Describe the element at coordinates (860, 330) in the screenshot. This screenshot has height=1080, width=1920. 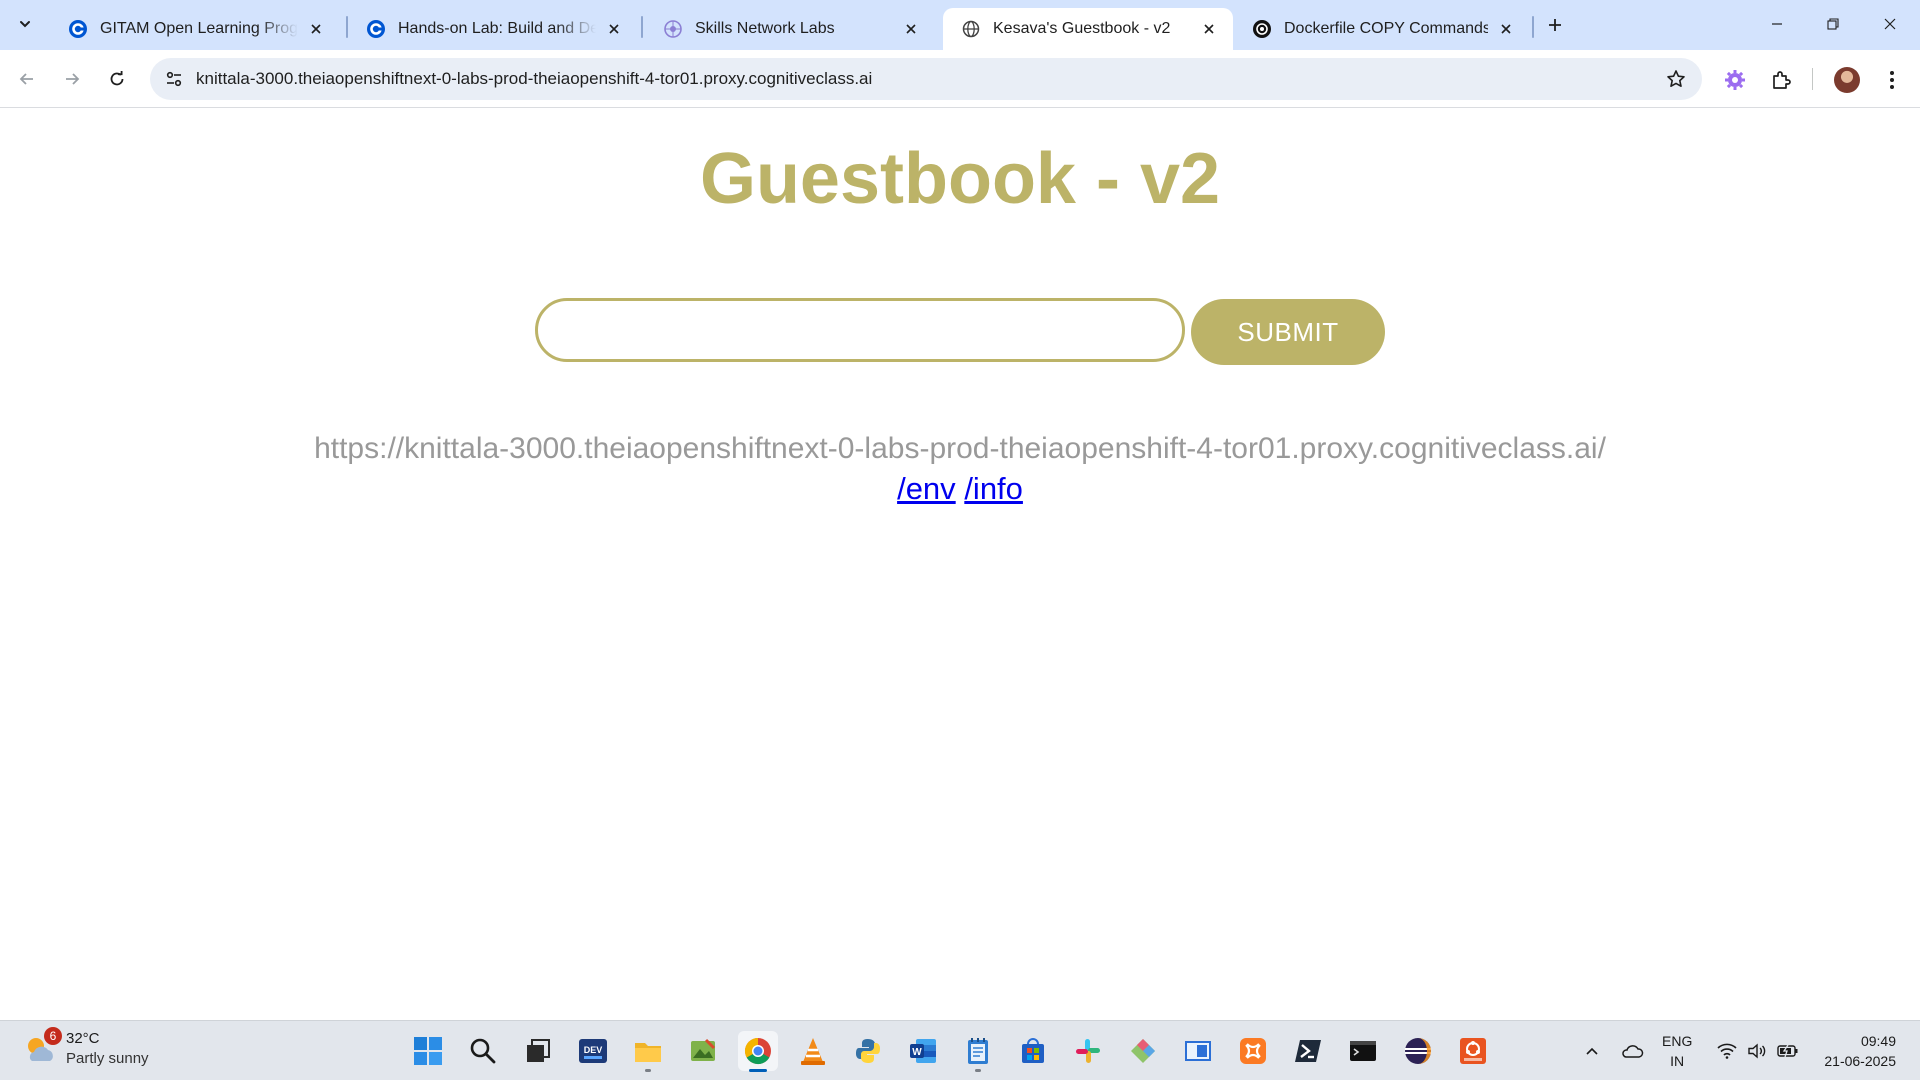
I see `guestbook-entry-input` at that location.